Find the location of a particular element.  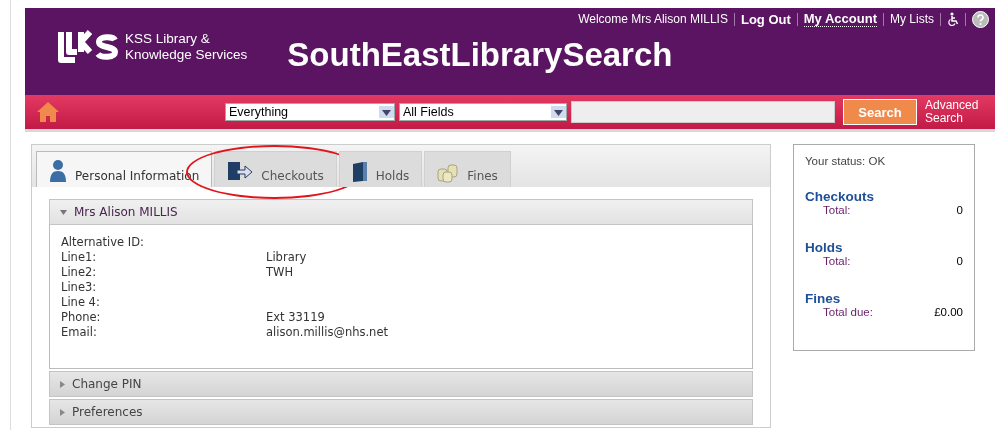

field-value: Library is located at coordinates (286, 257).